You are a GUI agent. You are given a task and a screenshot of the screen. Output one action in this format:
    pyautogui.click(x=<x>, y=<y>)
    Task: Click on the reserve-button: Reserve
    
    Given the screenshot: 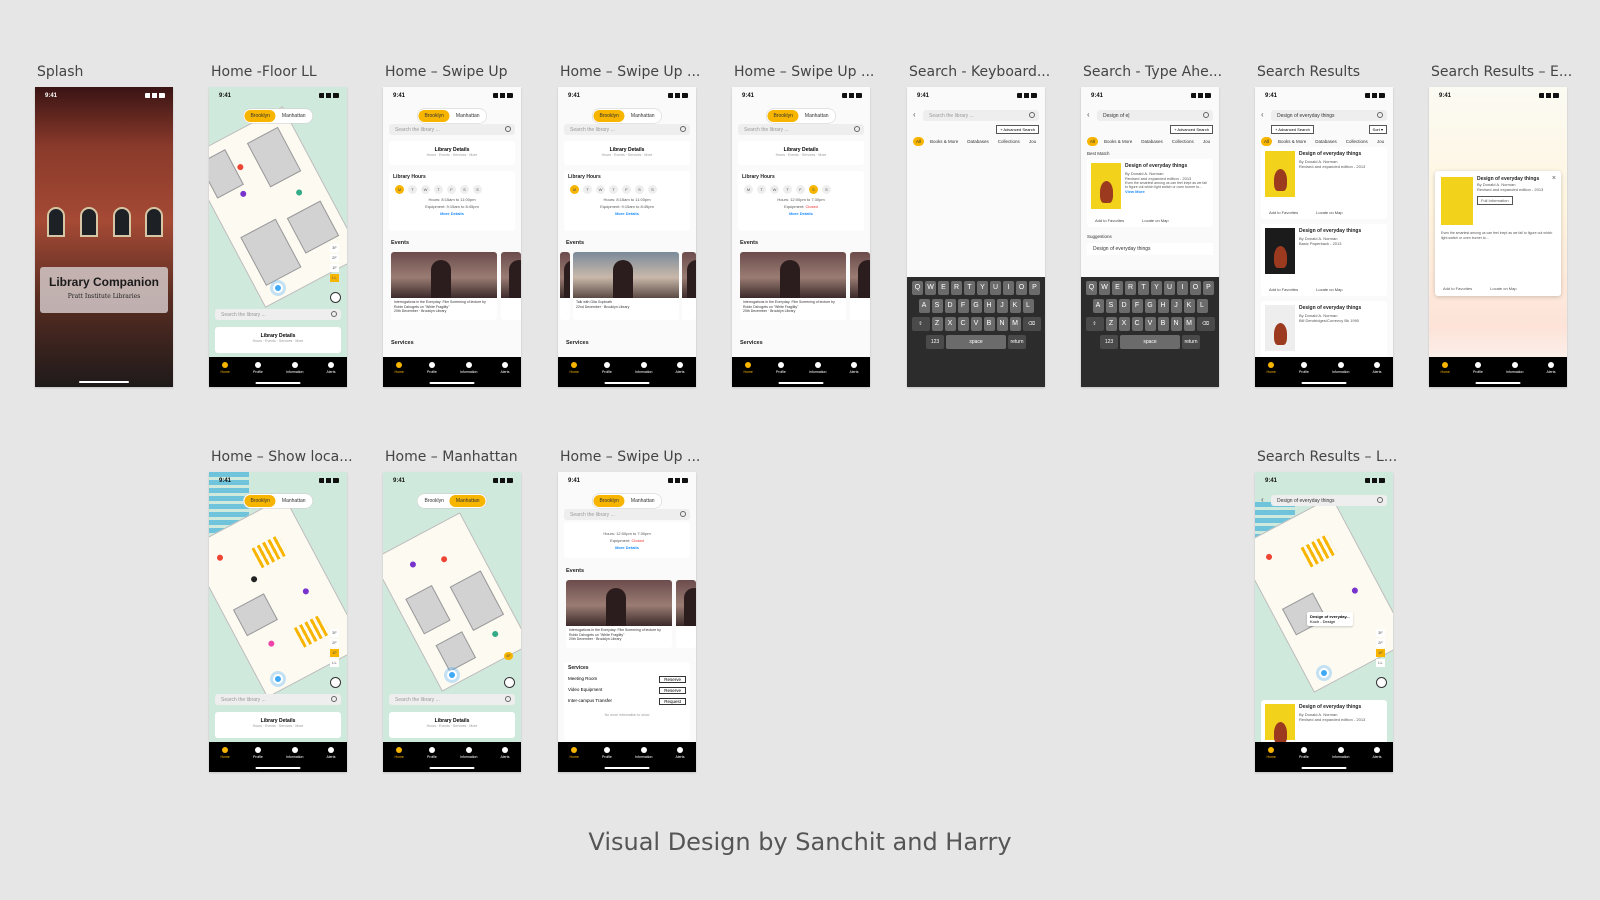 What is the action you would take?
    pyautogui.click(x=672, y=690)
    